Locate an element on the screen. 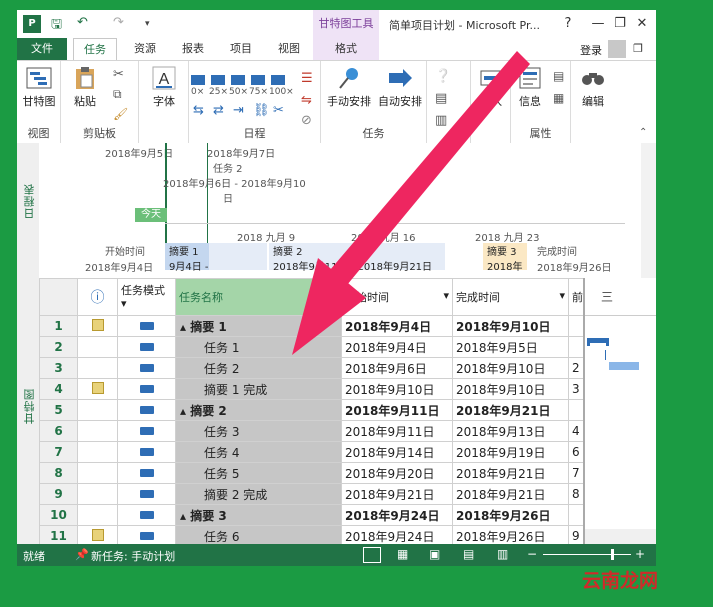  timeline-scrollbar is located at coordinates (648, 210).